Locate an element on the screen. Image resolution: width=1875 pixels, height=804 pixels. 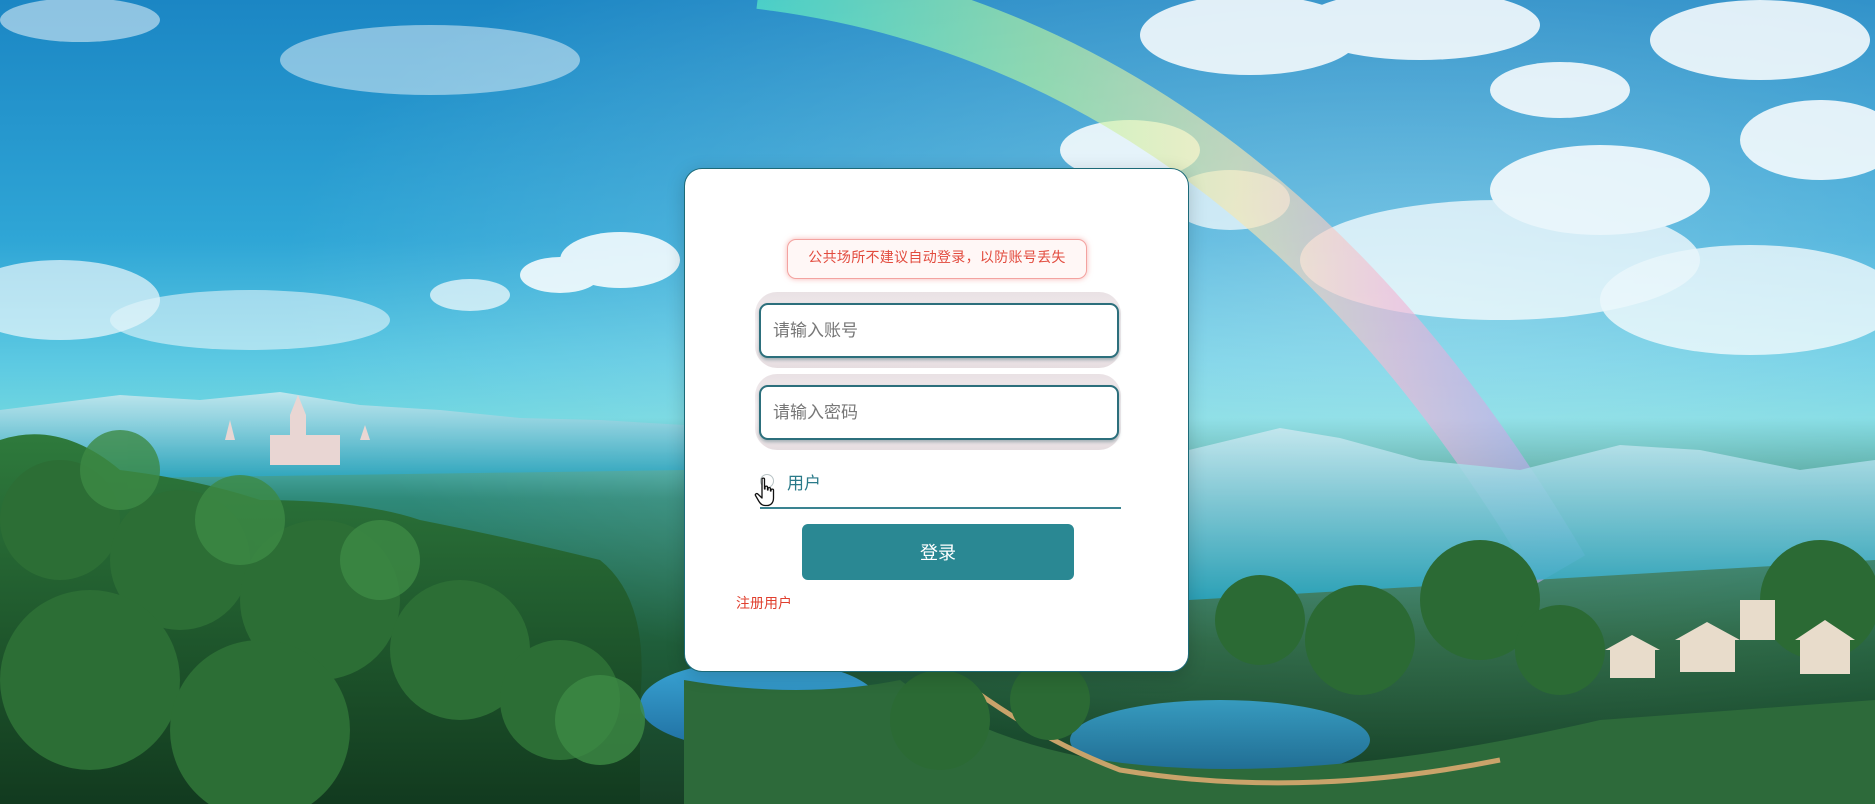
password-field-container is located at coordinates (938, 412).